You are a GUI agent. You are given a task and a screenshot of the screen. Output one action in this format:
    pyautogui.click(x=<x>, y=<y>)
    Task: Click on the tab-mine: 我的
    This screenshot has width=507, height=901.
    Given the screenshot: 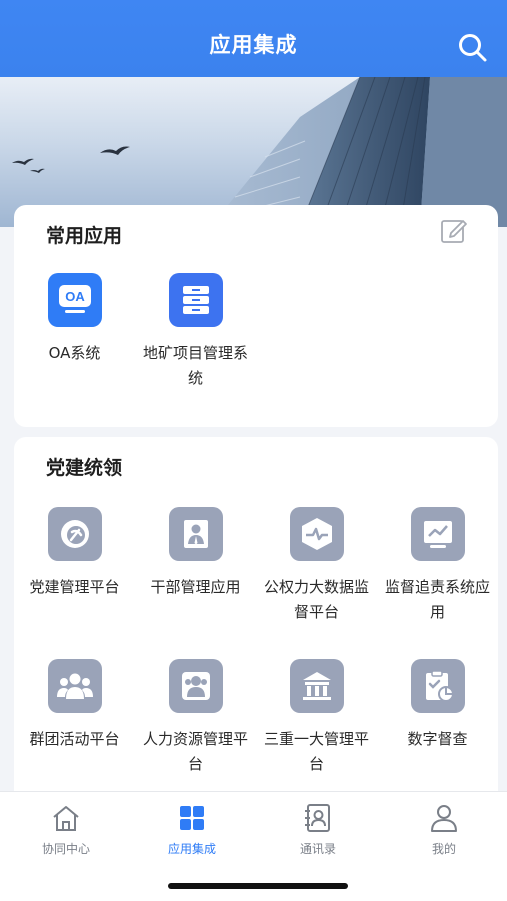 What is the action you would take?
    pyautogui.click(x=444, y=824)
    